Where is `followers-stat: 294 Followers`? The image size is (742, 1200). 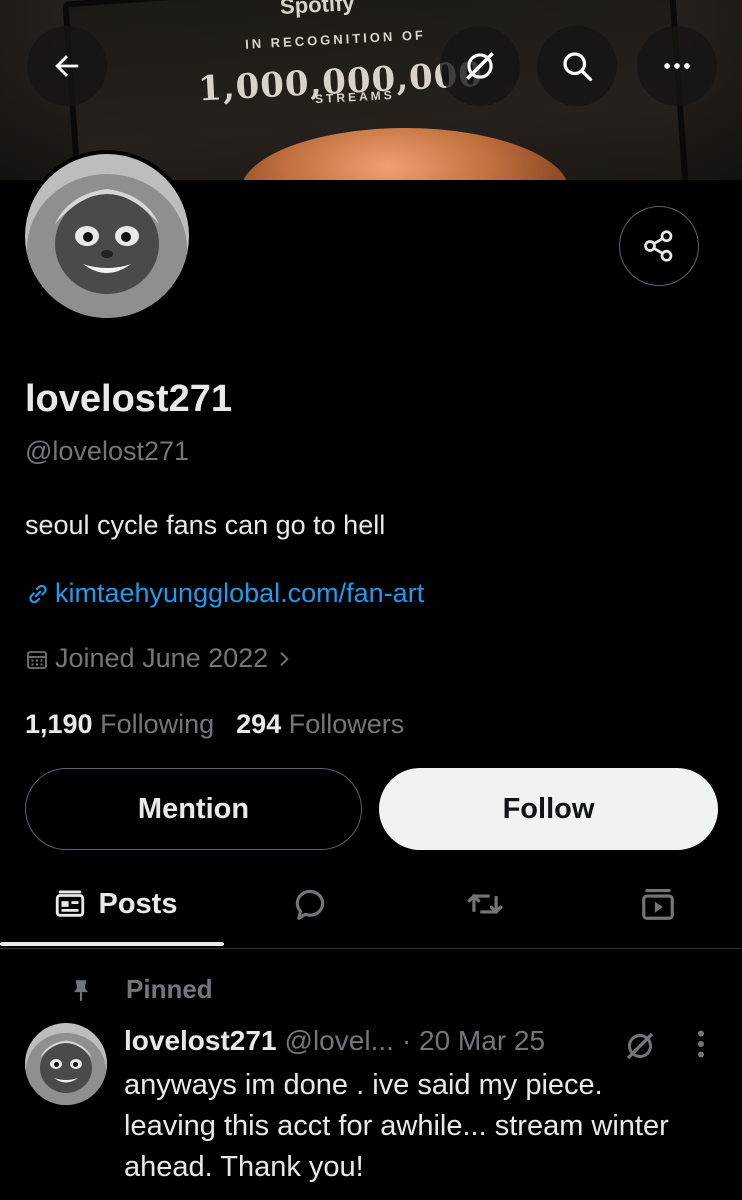 followers-stat: 294 Followers is located at coordinates (320, 724).